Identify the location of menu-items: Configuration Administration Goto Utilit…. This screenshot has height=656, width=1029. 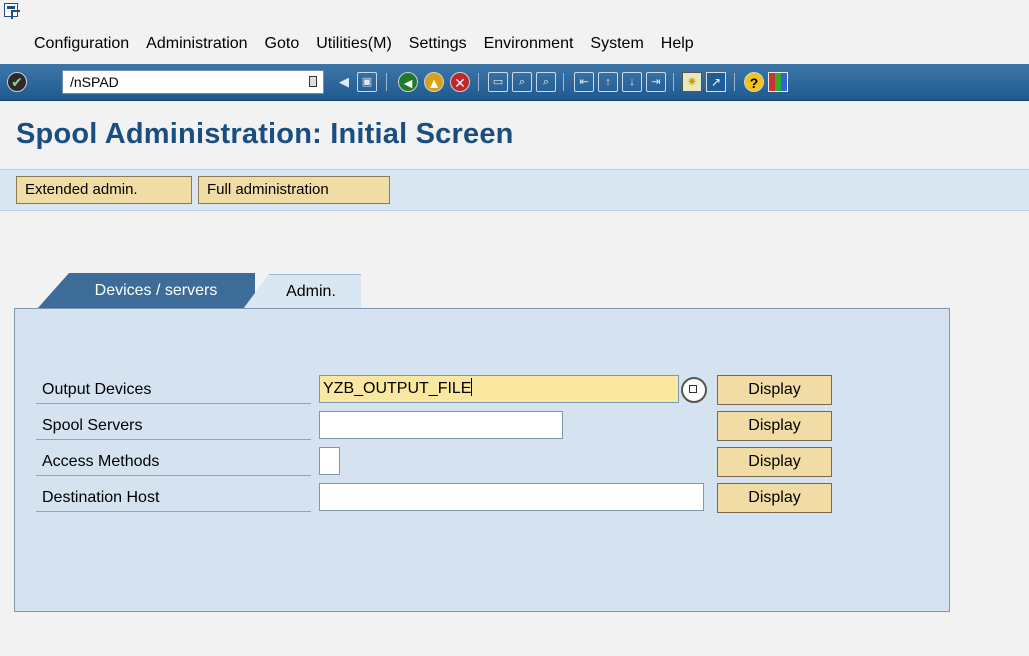
(372, 44).